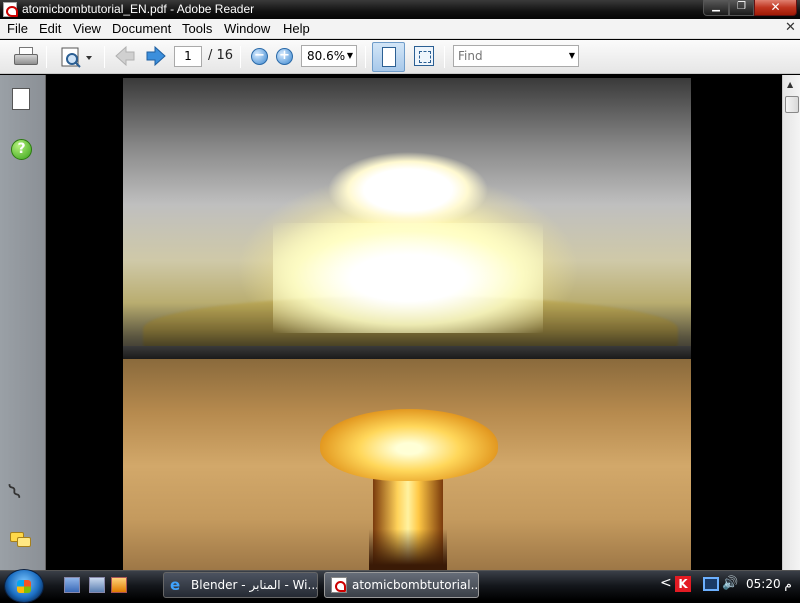  Describe the element at coordinates (424, 56) in the screenshot. I see `fit-page-icon` at that location.